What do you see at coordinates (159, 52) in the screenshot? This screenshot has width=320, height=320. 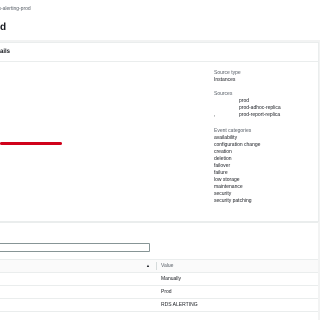 I see `details-section-title: ails` at bounding box center [159, 52].